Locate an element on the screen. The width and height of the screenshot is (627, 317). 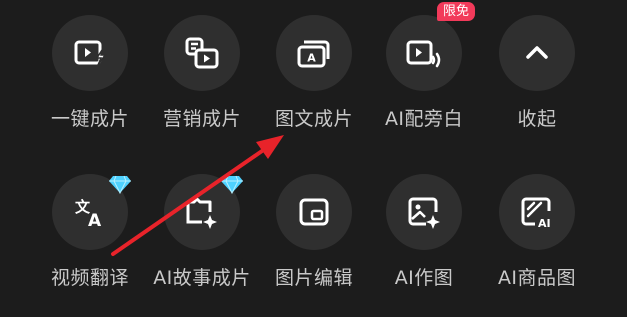
image-text-video-icon: A is located at coordinates (313, 54).